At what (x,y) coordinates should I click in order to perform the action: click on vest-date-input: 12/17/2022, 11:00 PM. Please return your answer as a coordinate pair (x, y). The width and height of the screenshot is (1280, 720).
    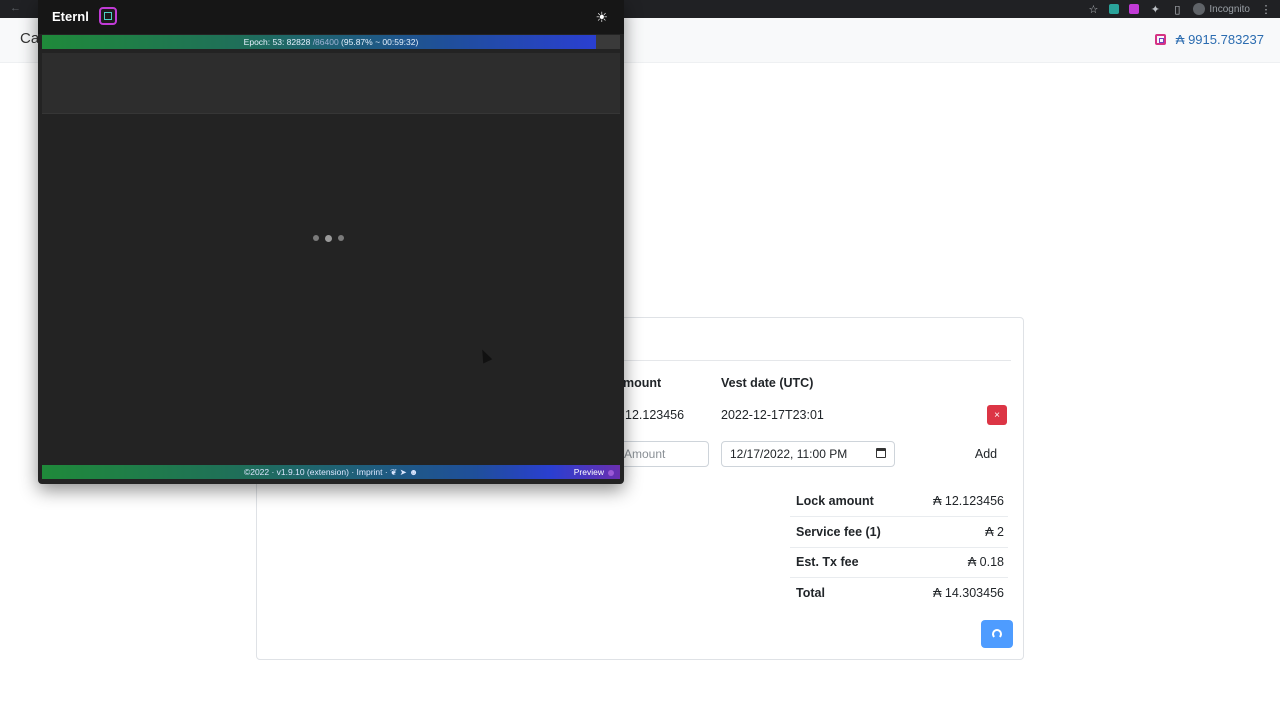
    Looking at the image, I should click on (808, 454).